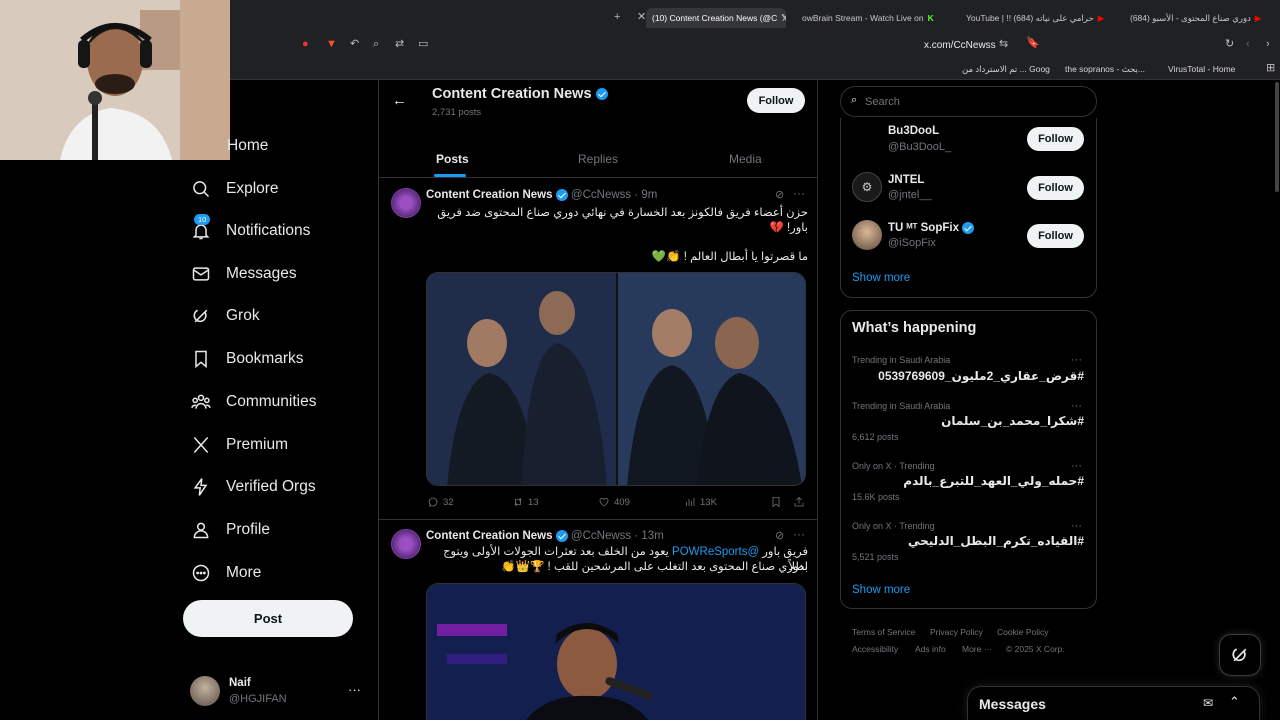  What do you see at coordinates (376, 44) in the screenshot?
I see `search-icon: ⌕` at bounding box center [376, 44].